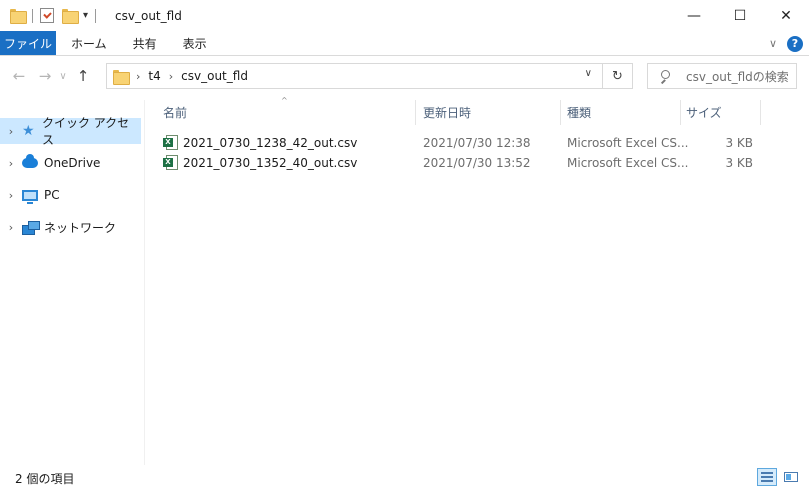 The image size is (809, 490). I want to click on cloud-icon, so click(30, 161).